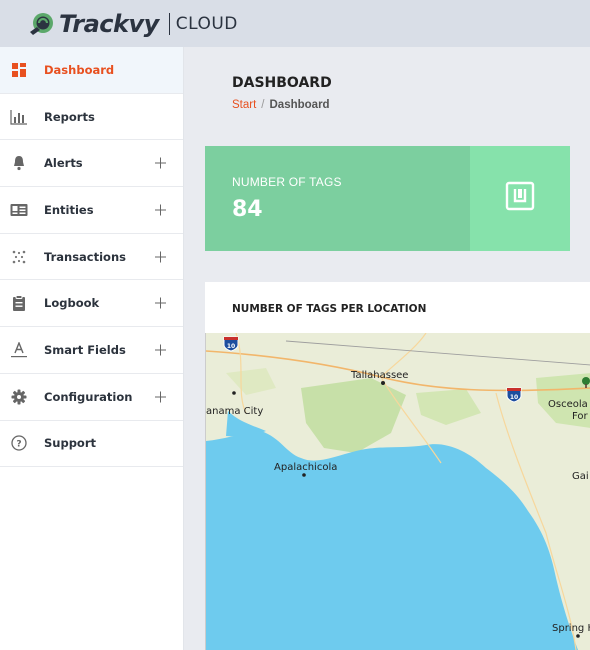 Image resolution: width=590 pixels, height=650 pixels. What do you see at coordinates (85, 349) in the screenshot?
I see `sidebar-item-label: Smart Fields` at bounding box center [85, 349].